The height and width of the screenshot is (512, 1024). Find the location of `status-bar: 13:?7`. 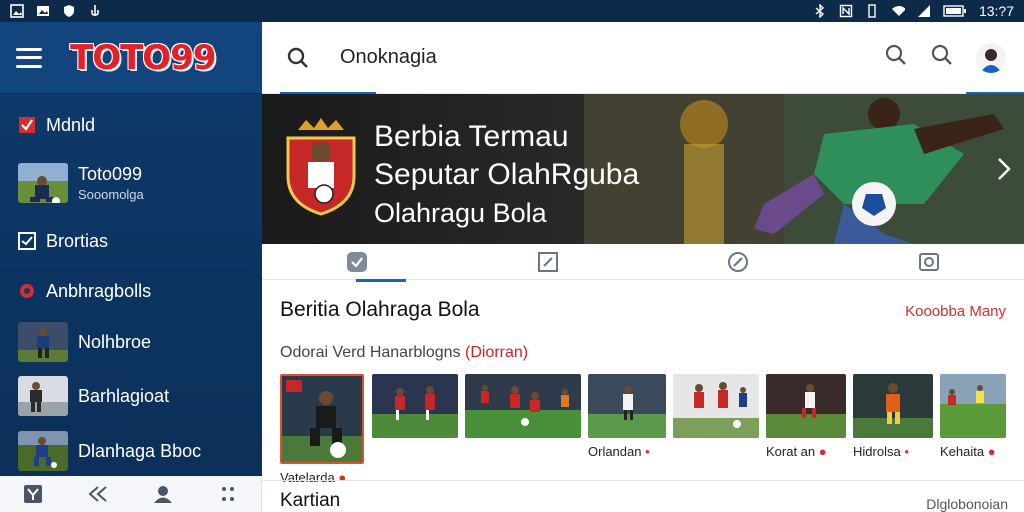

status-bar: 13:?7 is located at coordinates (512, 11).